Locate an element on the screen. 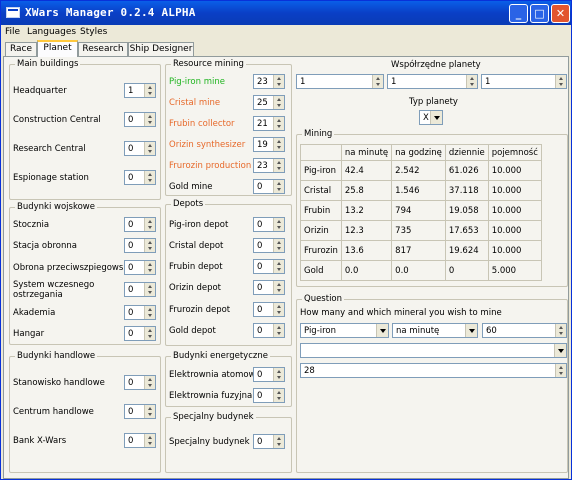 The width and height of the screenshot is (572, 480). akademia-spinner: 0 is located at coordinates (140, 312).